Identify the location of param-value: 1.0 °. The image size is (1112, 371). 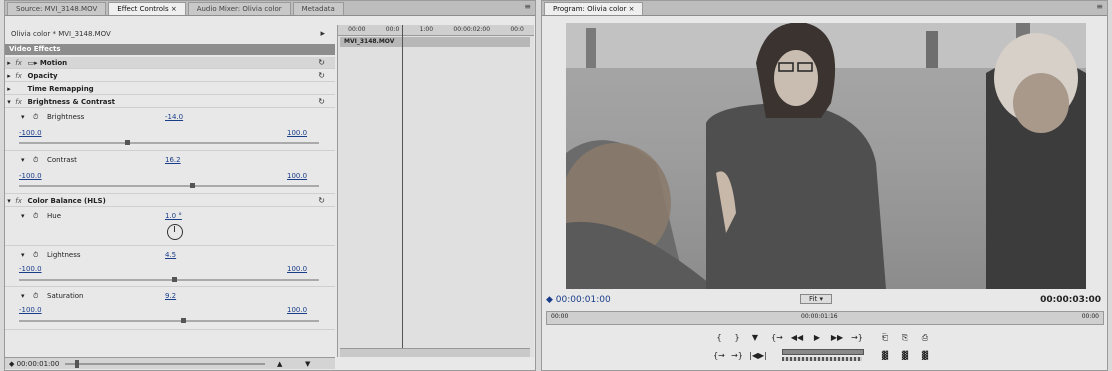
(173, 216).